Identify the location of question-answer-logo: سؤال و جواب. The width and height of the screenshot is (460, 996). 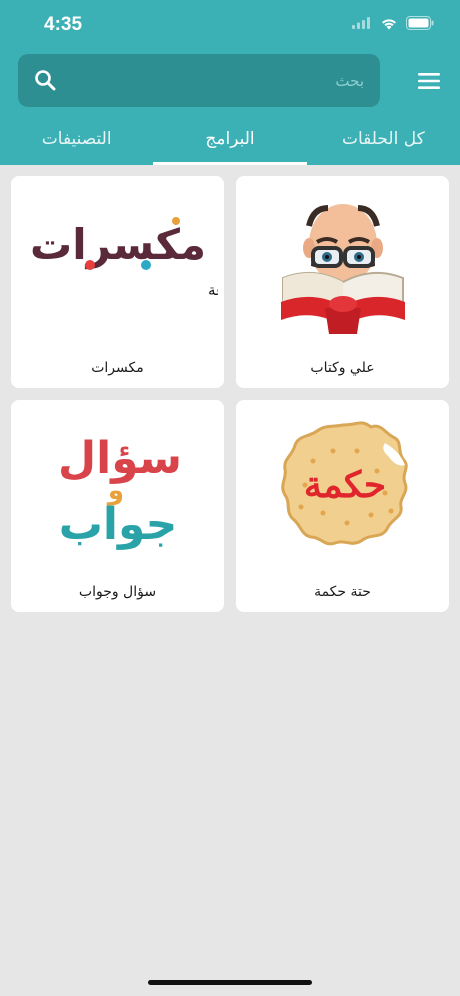
(119, 491).